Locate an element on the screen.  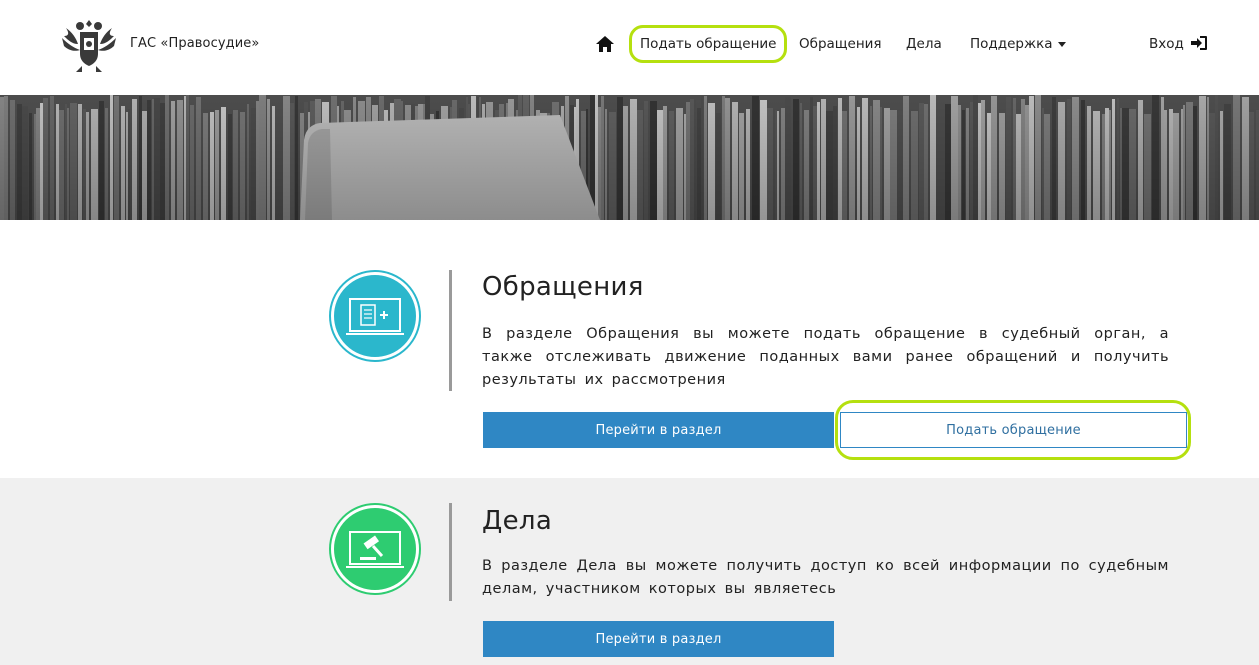
nav-support: Поддержка is located at coordinates (1018, 44).